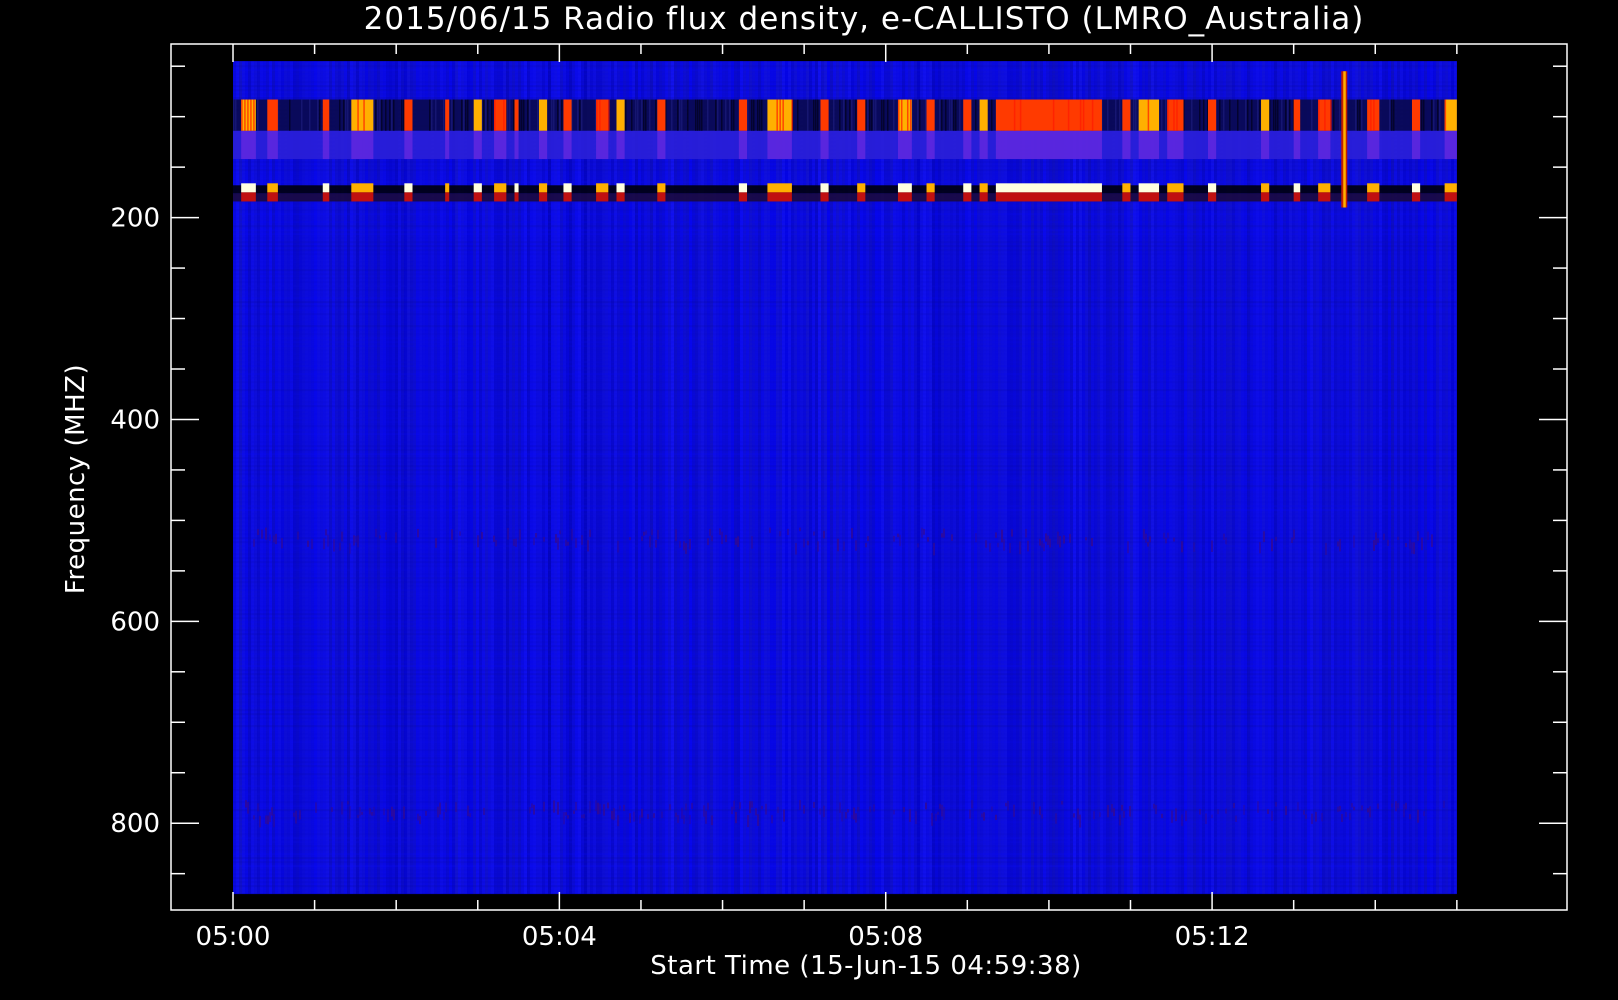  What do you see at coordinates (135, 824) in the screenshot?
I see `y-tick-label: 800` at bounding box center [135, 824].